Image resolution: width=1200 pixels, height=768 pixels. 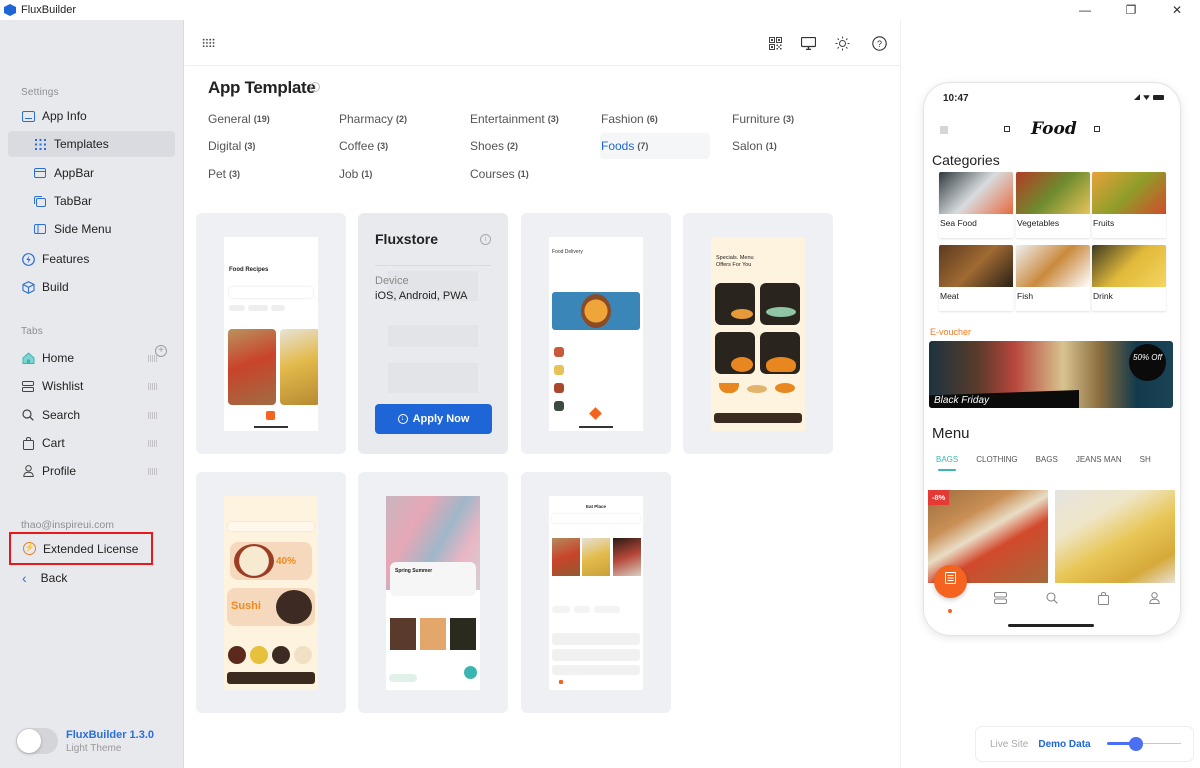 I want to click on category-count: (3), so click(x=250, y=146).